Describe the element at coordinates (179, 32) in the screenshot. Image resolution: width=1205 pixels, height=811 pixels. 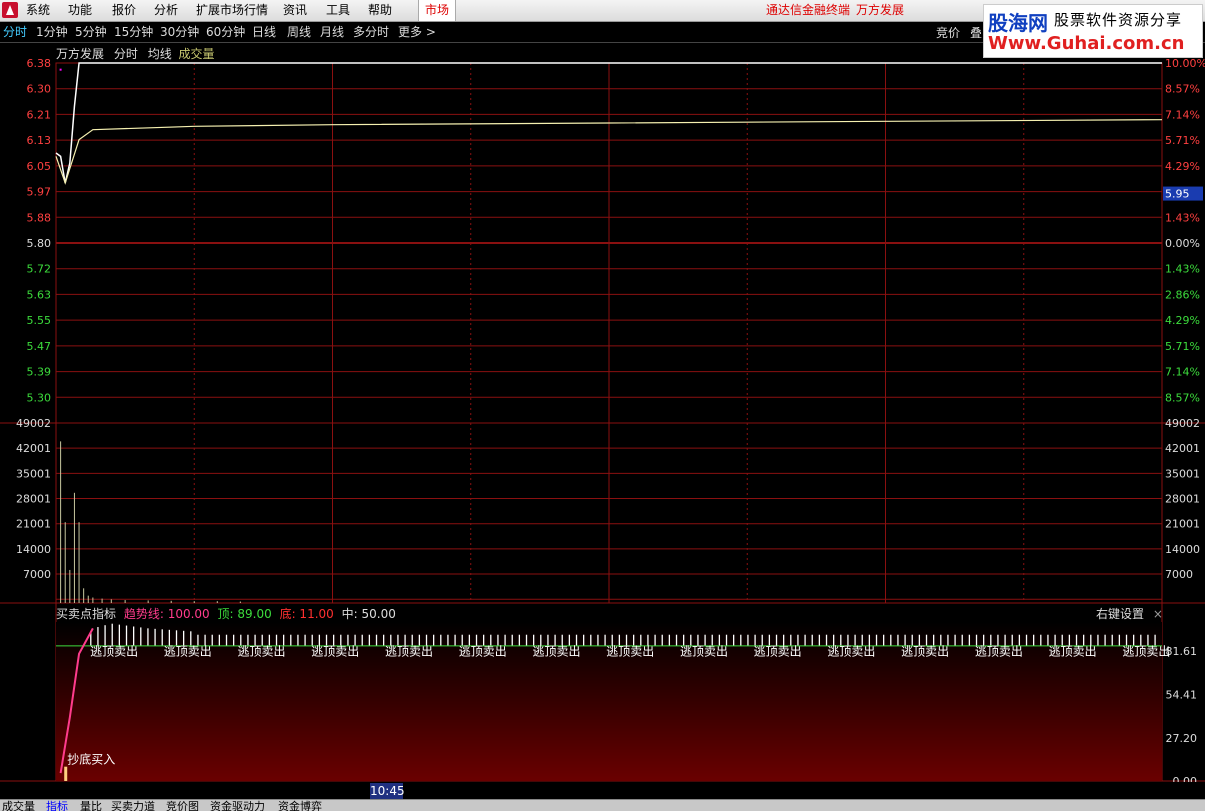
I see `period-30min: 30分钟` at that location.